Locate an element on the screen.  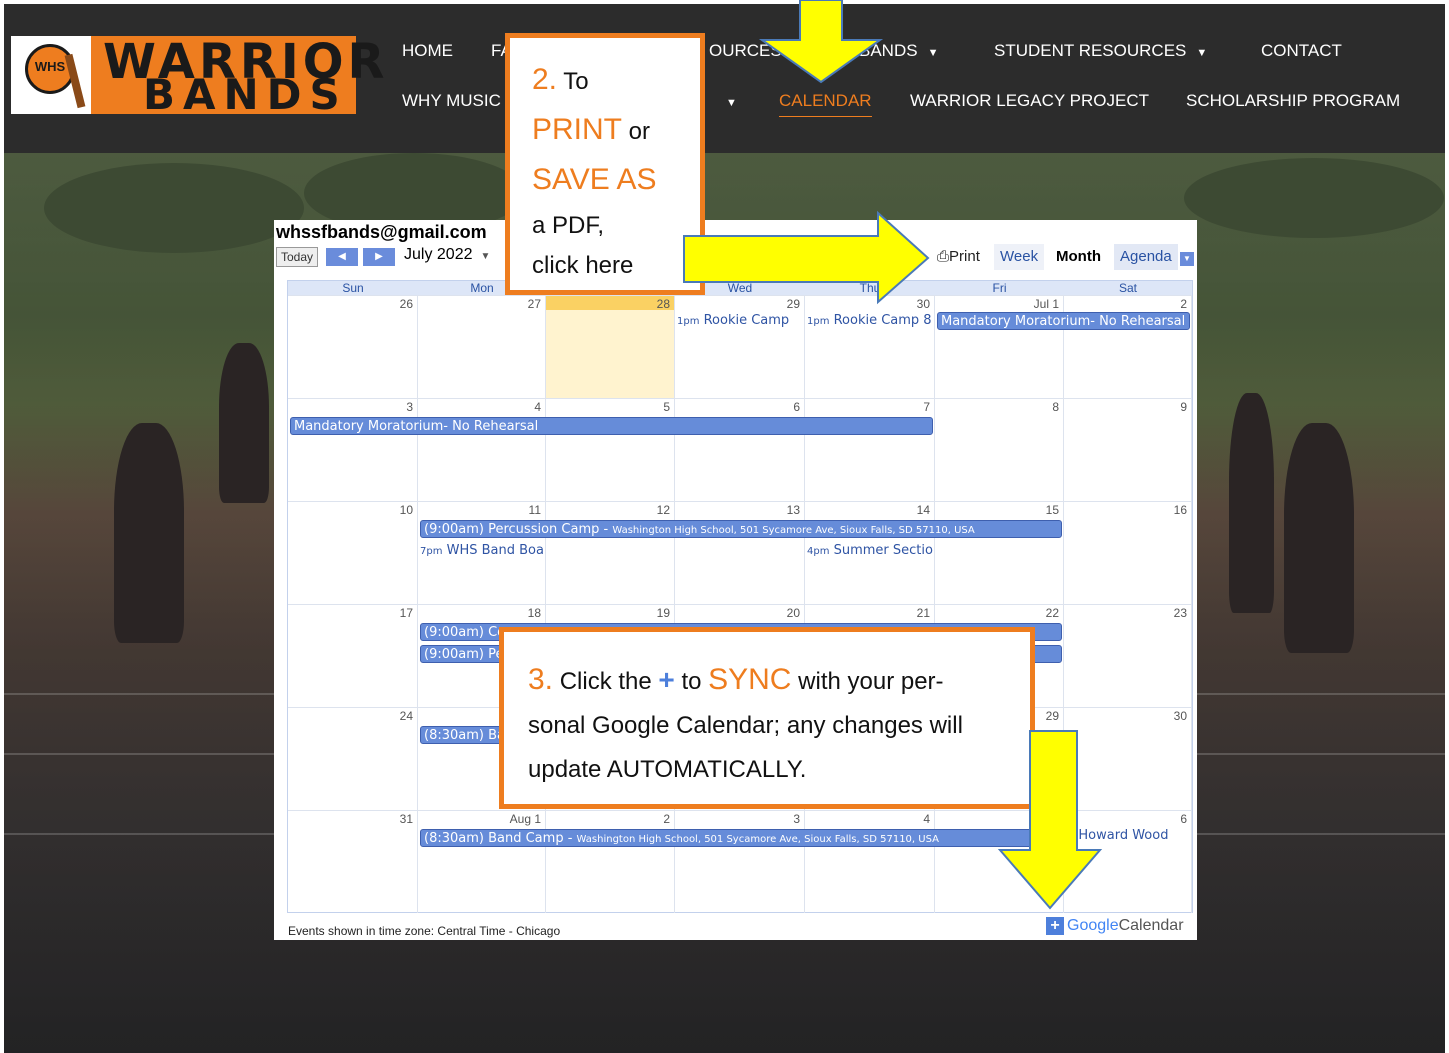
calendar-event: 7pm WHS Band Boa is located at coordinates (482, 551).